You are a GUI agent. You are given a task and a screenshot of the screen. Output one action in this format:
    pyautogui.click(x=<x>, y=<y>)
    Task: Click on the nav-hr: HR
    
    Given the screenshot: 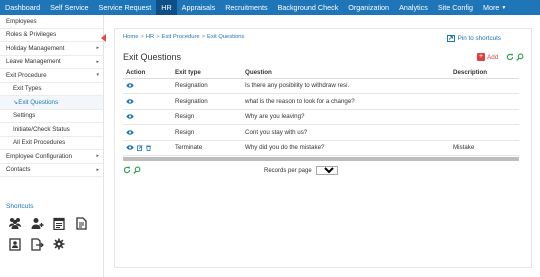 What is the action you would take?
    pyautogui.click(x=166, y=7)
    